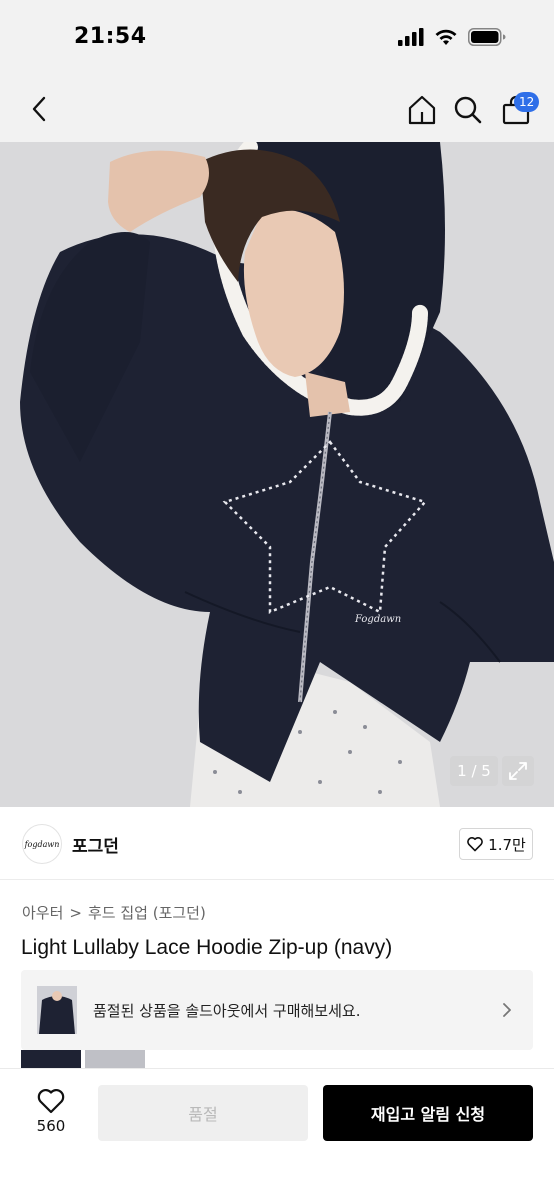 The width and height of the screenshot is (554, 1200). What do you see at coordinates (277, 844) in the screenshot?
I see `brand-row: fogdawn 포그던 1.7만` at bounding box center [277, 844].